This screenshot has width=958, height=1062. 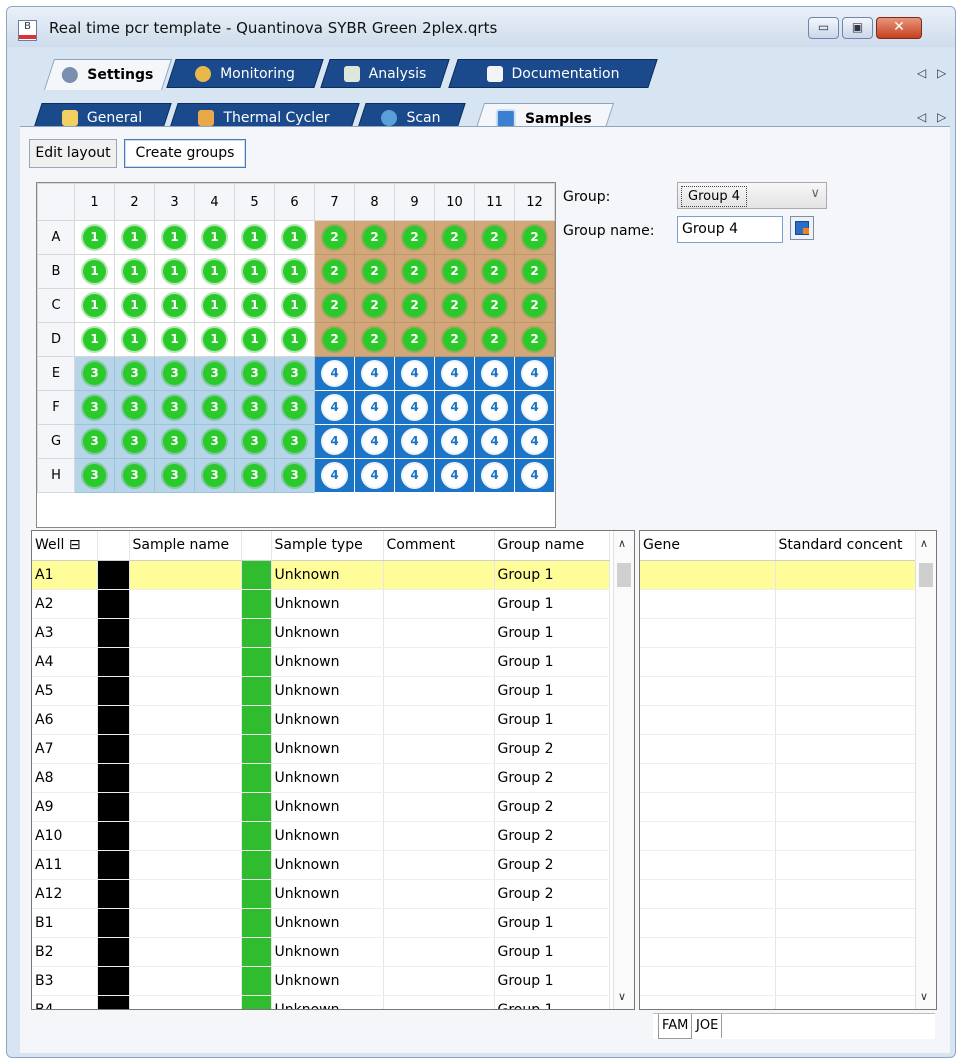 I want to click on plate-column-header: 1, so click(x=94, y=202).